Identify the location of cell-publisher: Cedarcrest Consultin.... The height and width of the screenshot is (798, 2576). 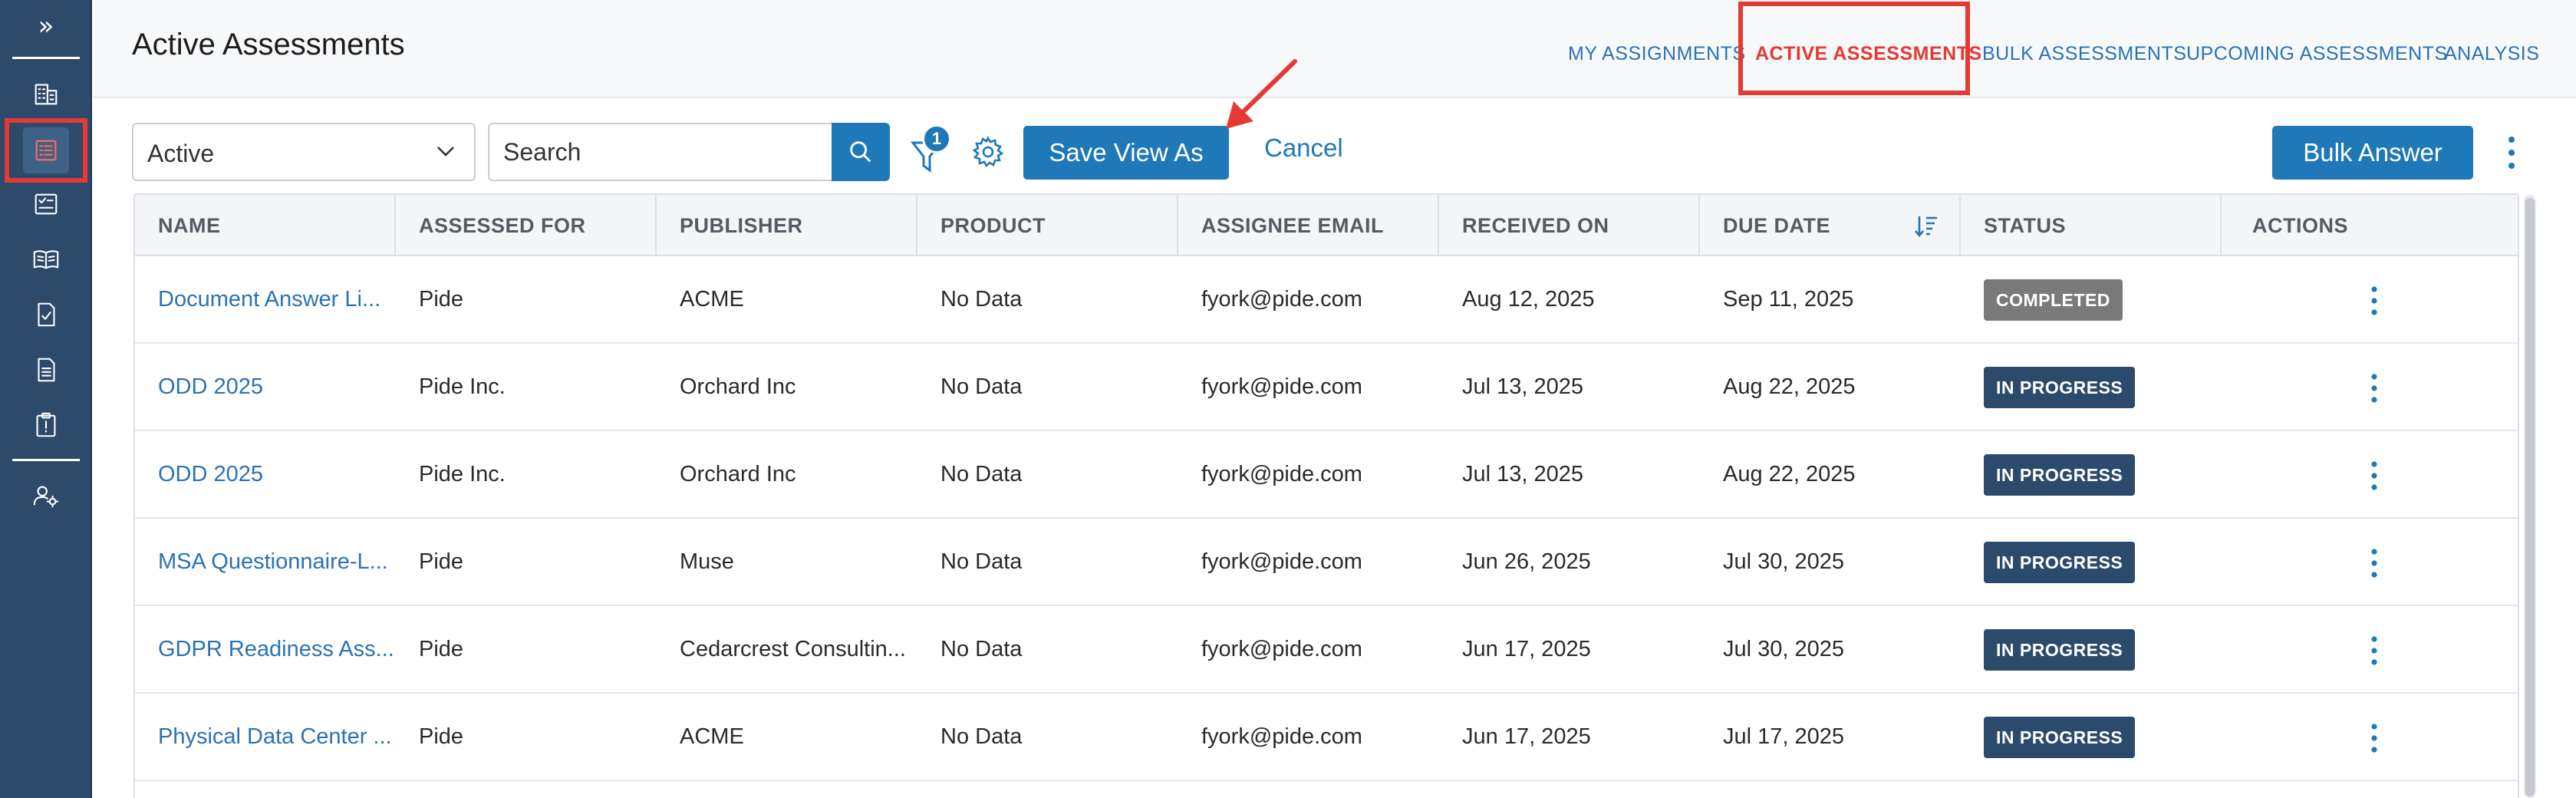
(793, 649).